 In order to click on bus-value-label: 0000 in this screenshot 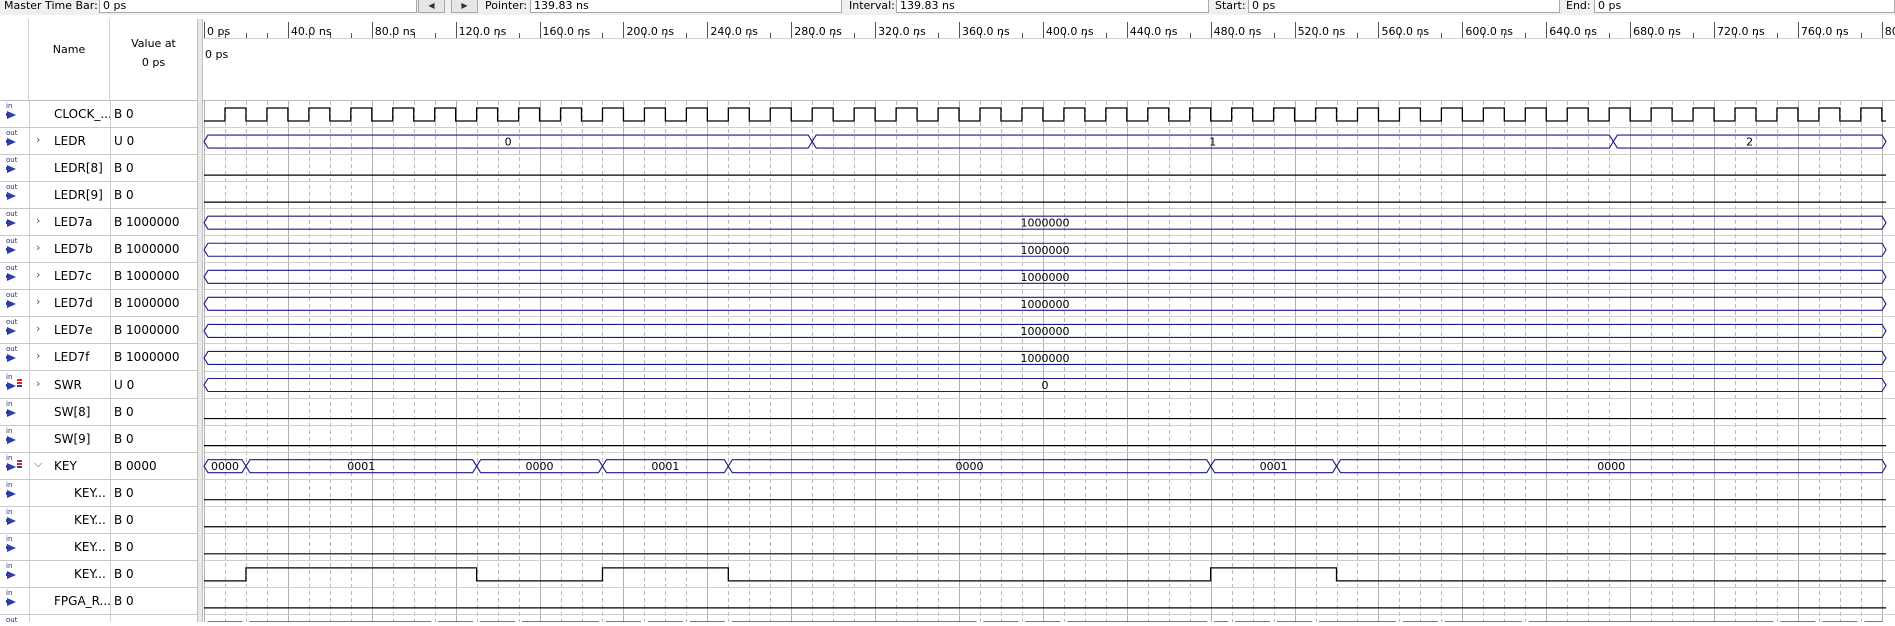, I will do `click(1611, 466)`.